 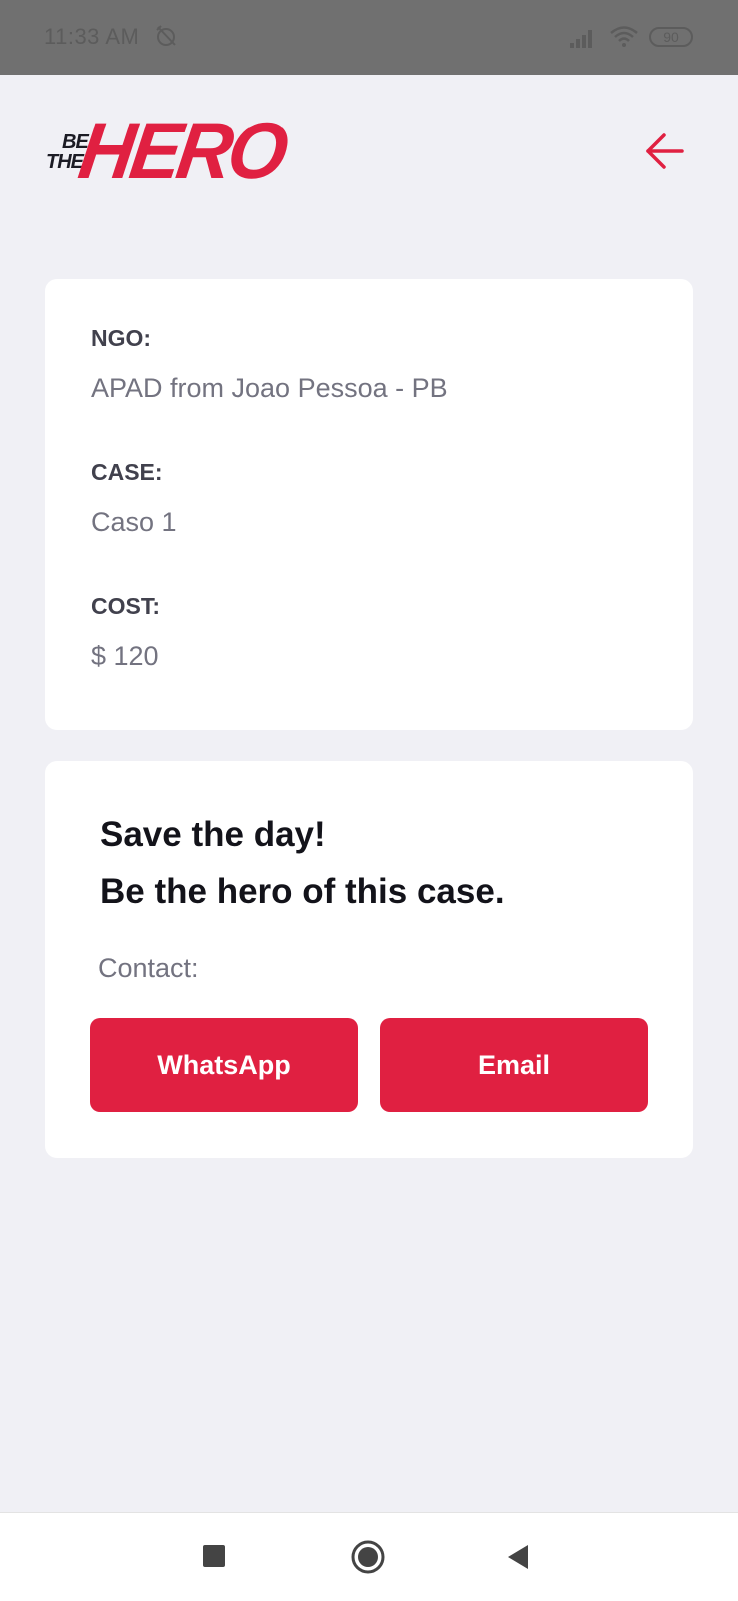 What do you see at coordinates (125, 606) in the screenshot?
I see `cost-label: COST:` at bounding box center [125, 606].